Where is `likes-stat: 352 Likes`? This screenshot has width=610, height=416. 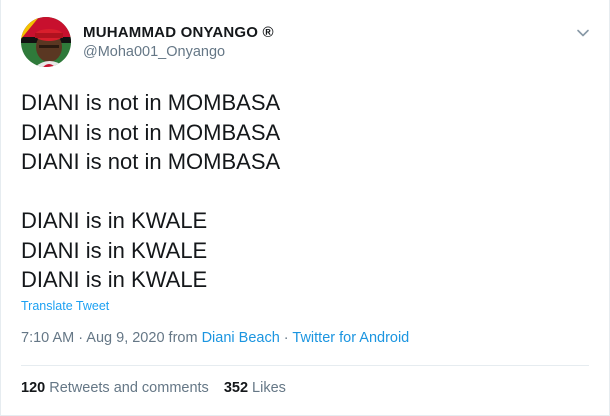 likes-stat: 352 Likes is located at coordinates (255, 388).